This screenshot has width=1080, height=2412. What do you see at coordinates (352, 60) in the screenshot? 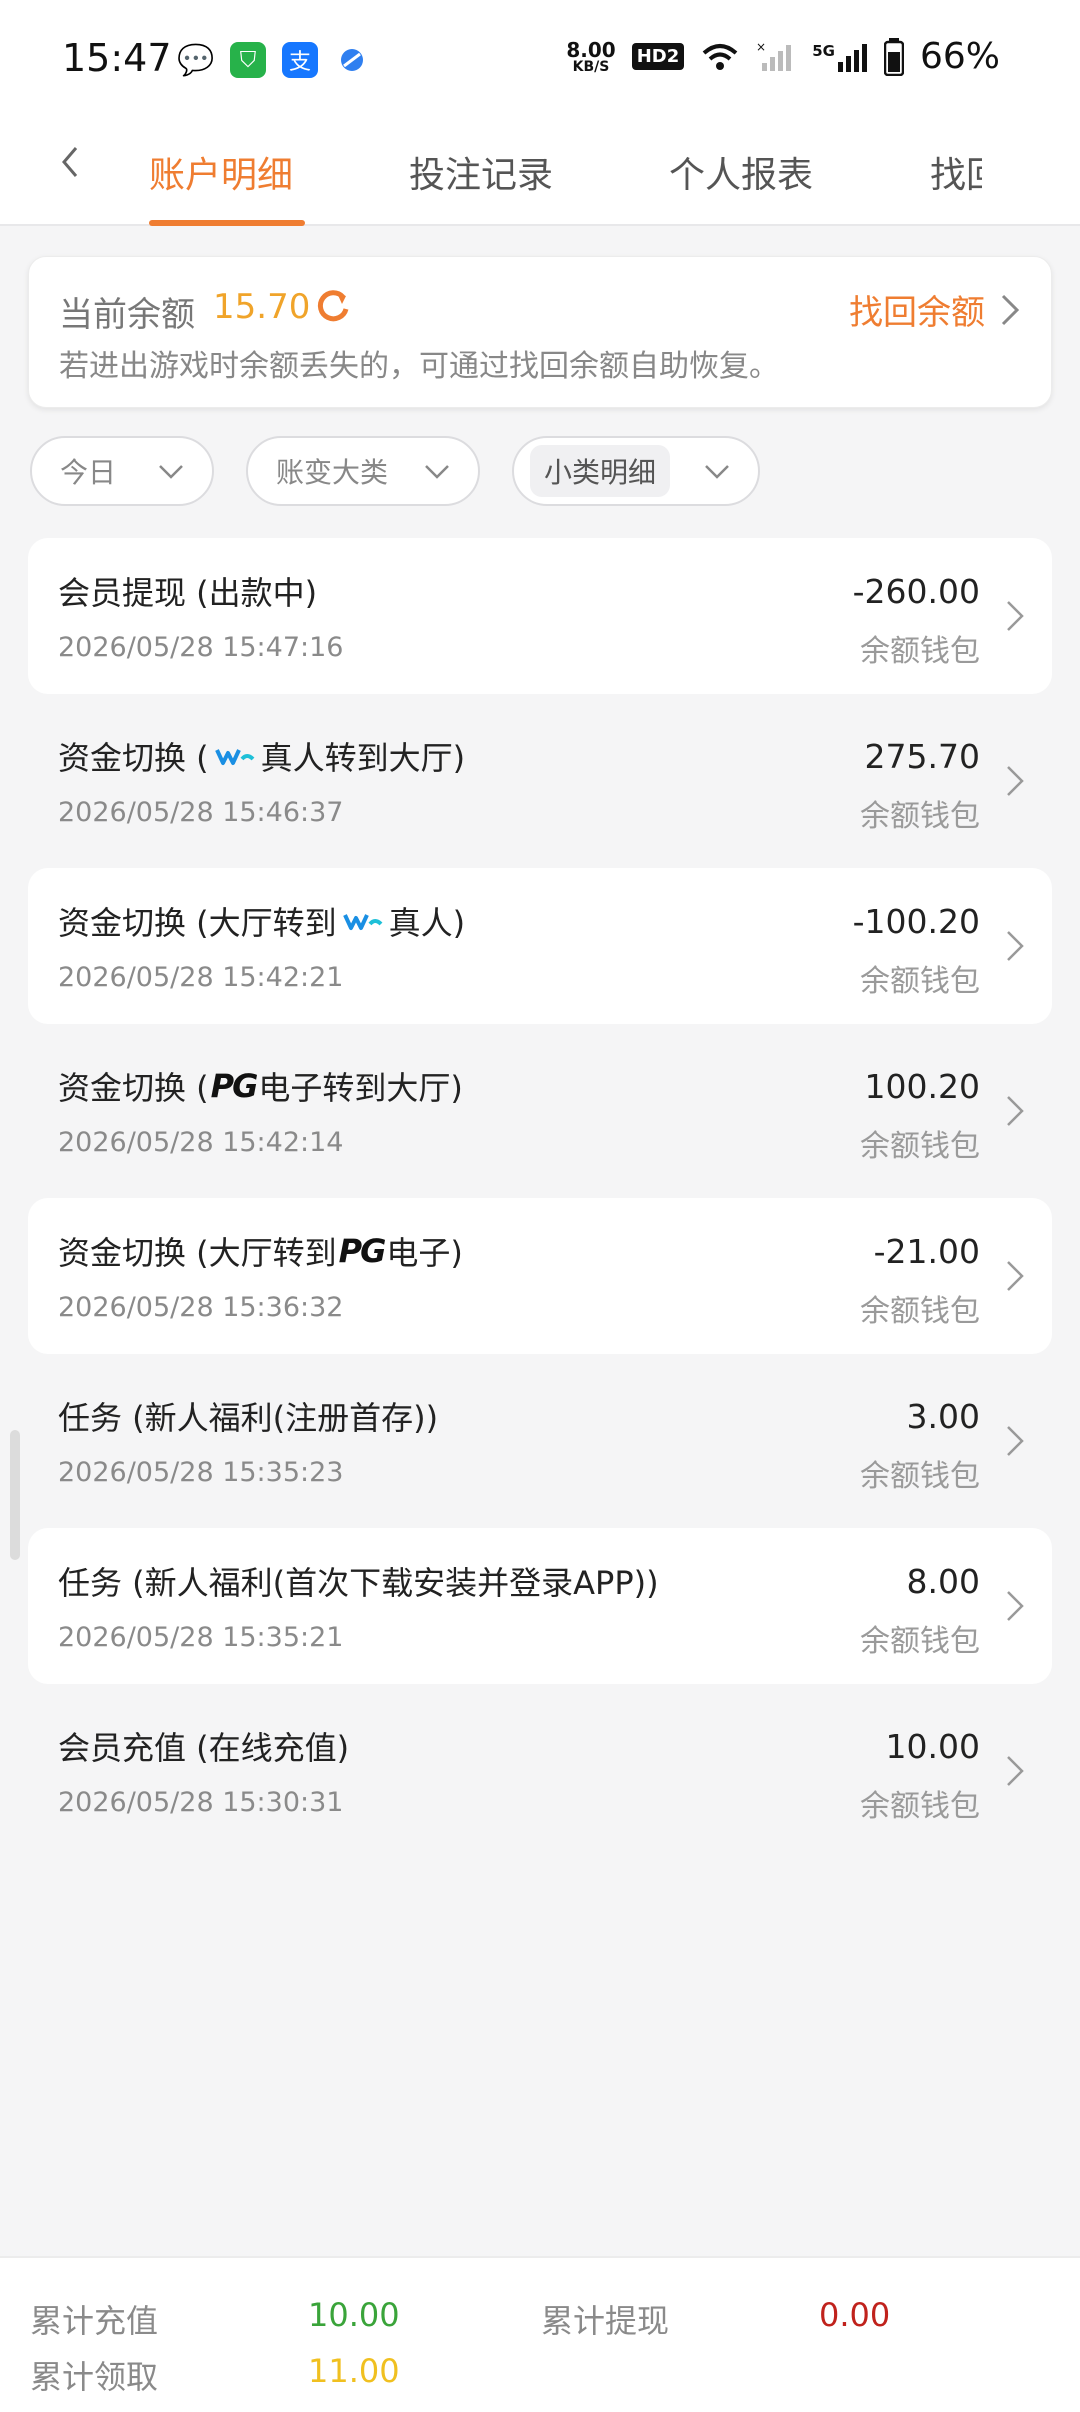
I see `browser-app-icon` at bounding box center [352, 60].